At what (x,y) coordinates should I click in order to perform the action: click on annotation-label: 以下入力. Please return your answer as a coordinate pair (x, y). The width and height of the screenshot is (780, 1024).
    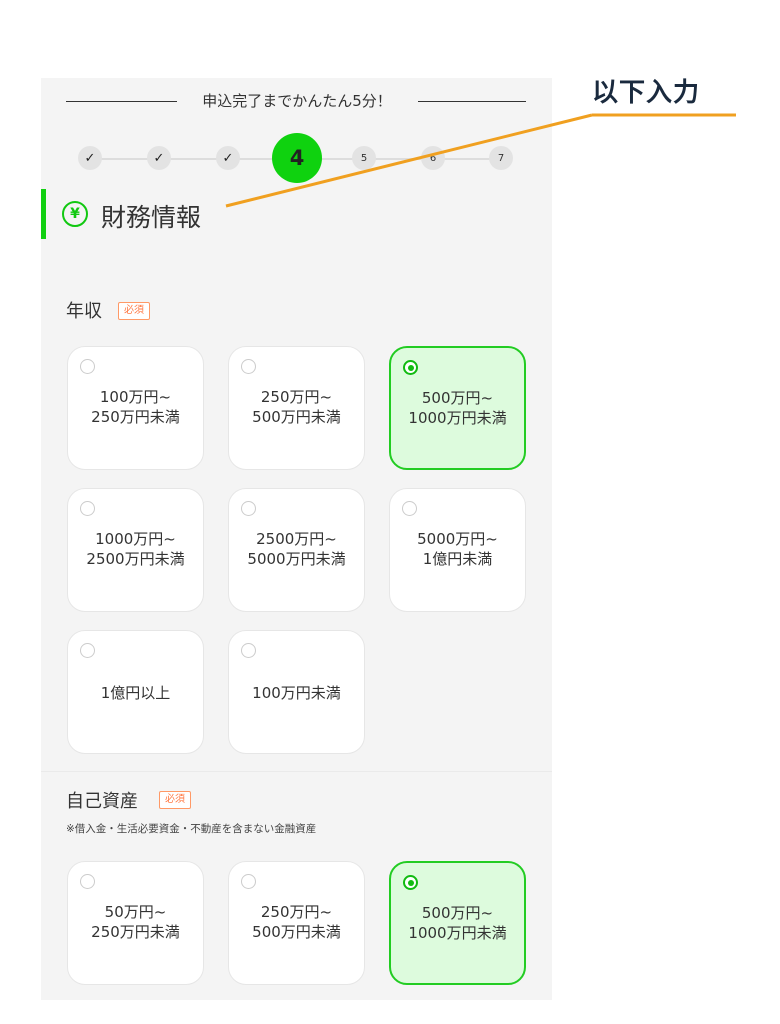
    Looking at the image, I should click on (646, 93).